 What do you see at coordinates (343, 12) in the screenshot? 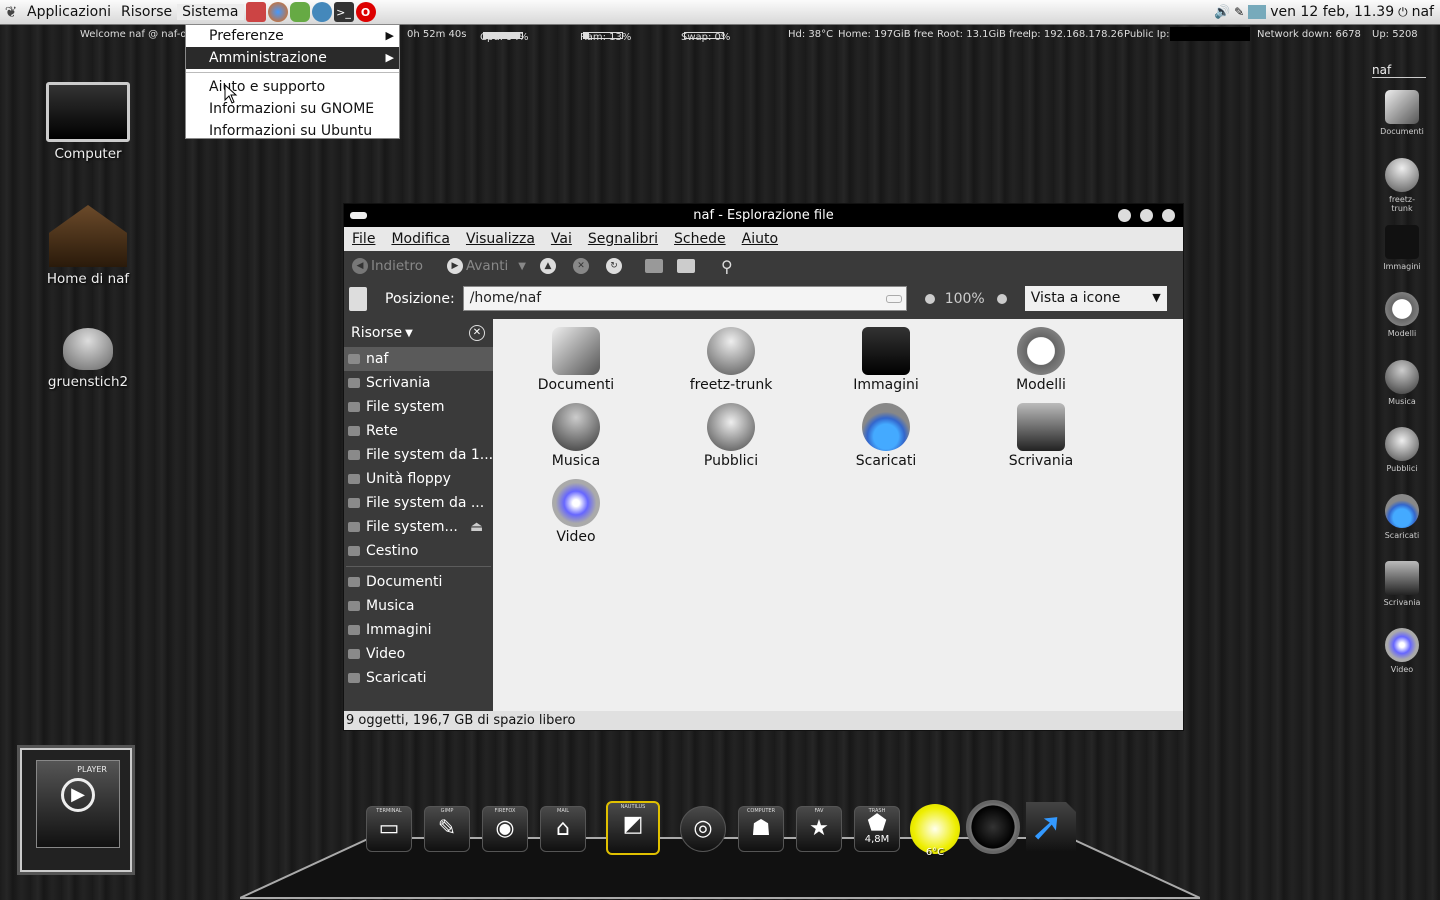
I see `terminal-icon: >_` at bounding box center [343, 12].